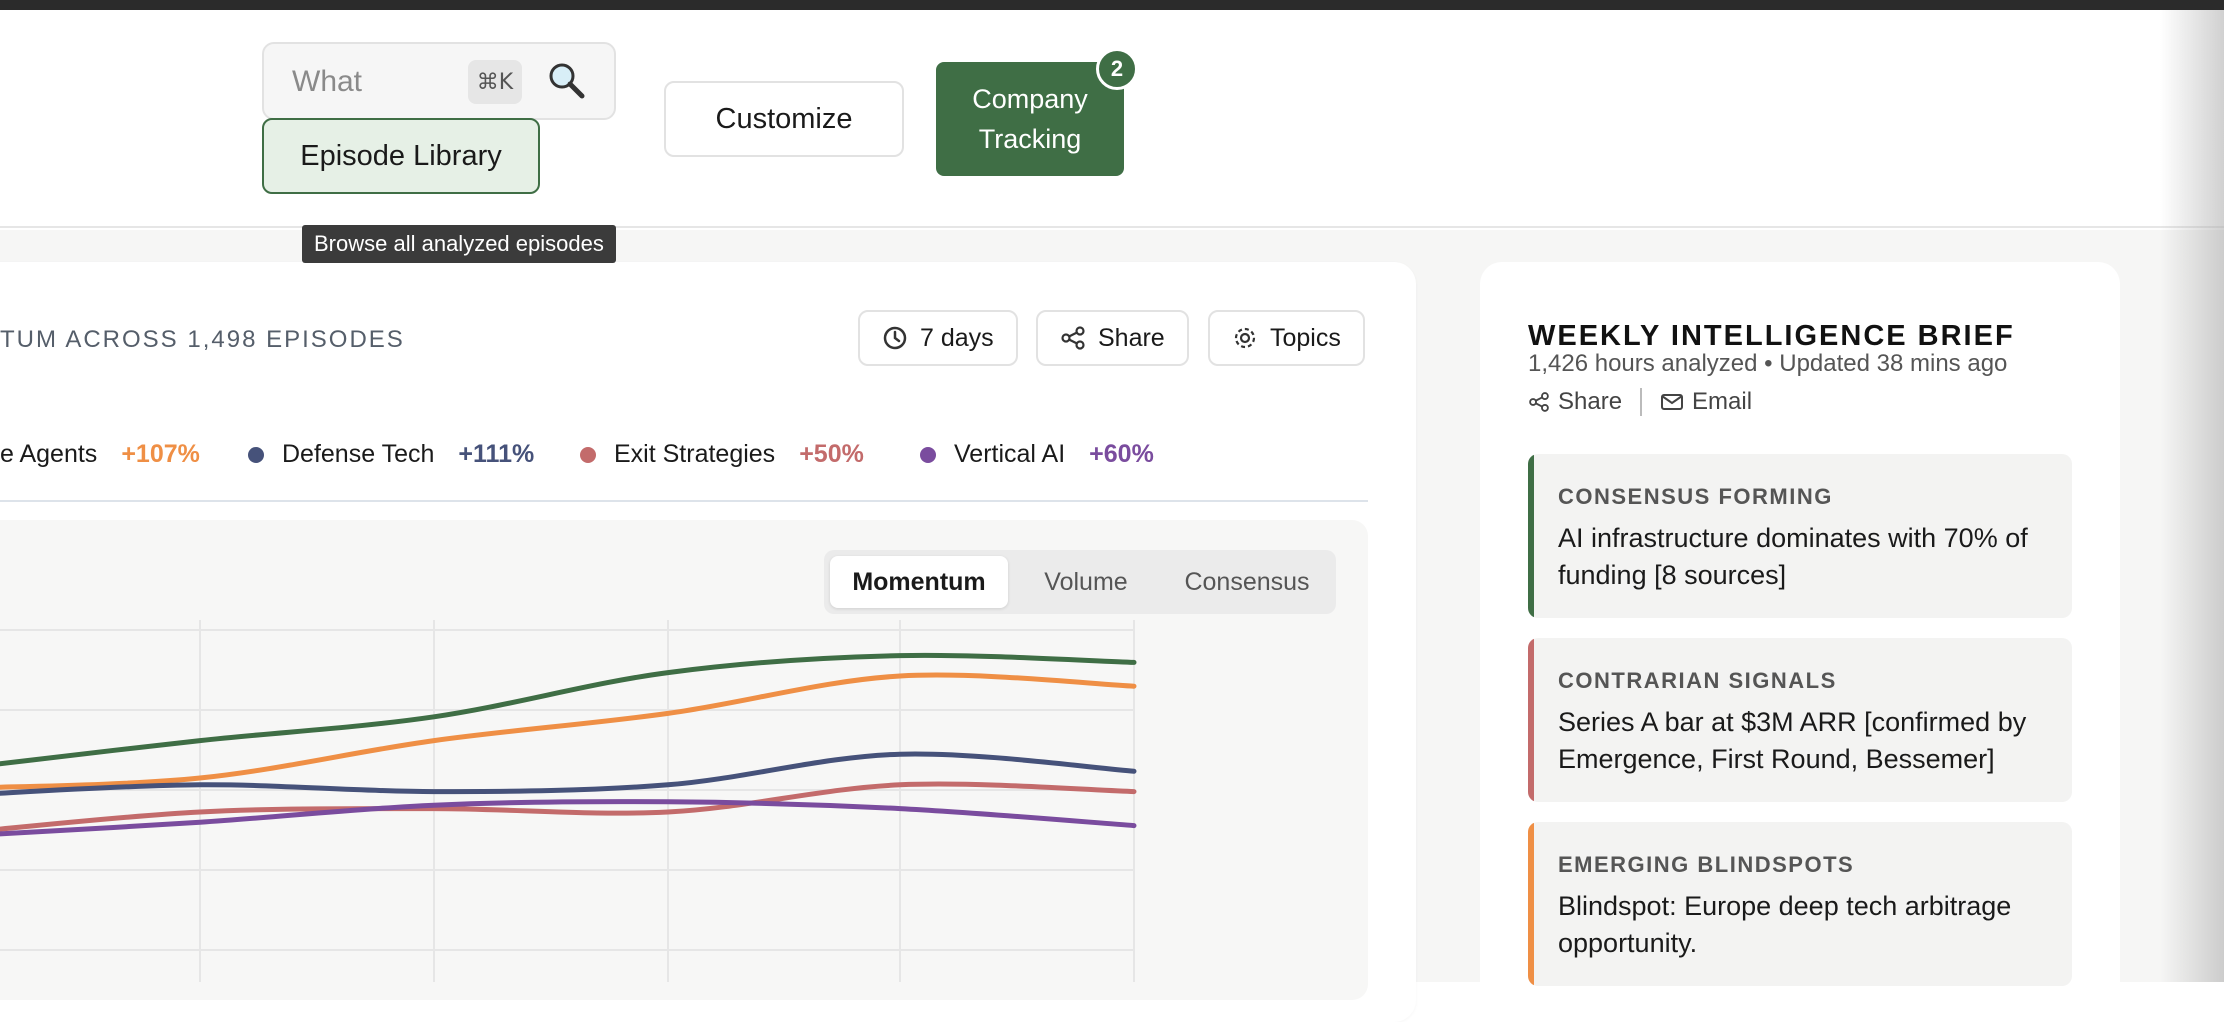  What do you see at coordinates (566, 80) in the screenshot?
I see `search-icon` at bounding box center [566, 80].